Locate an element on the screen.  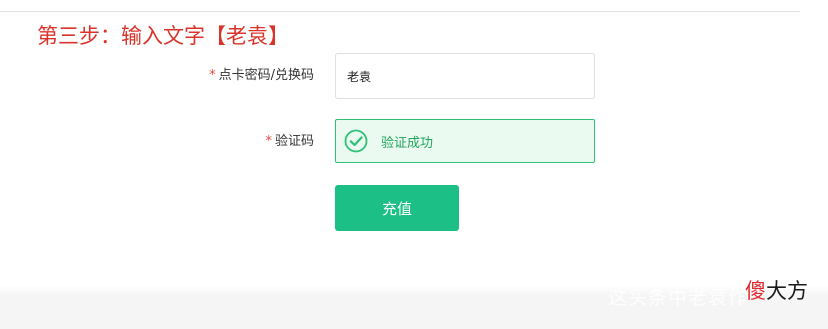
check-circle-icon is located at coordinates (356, 141).